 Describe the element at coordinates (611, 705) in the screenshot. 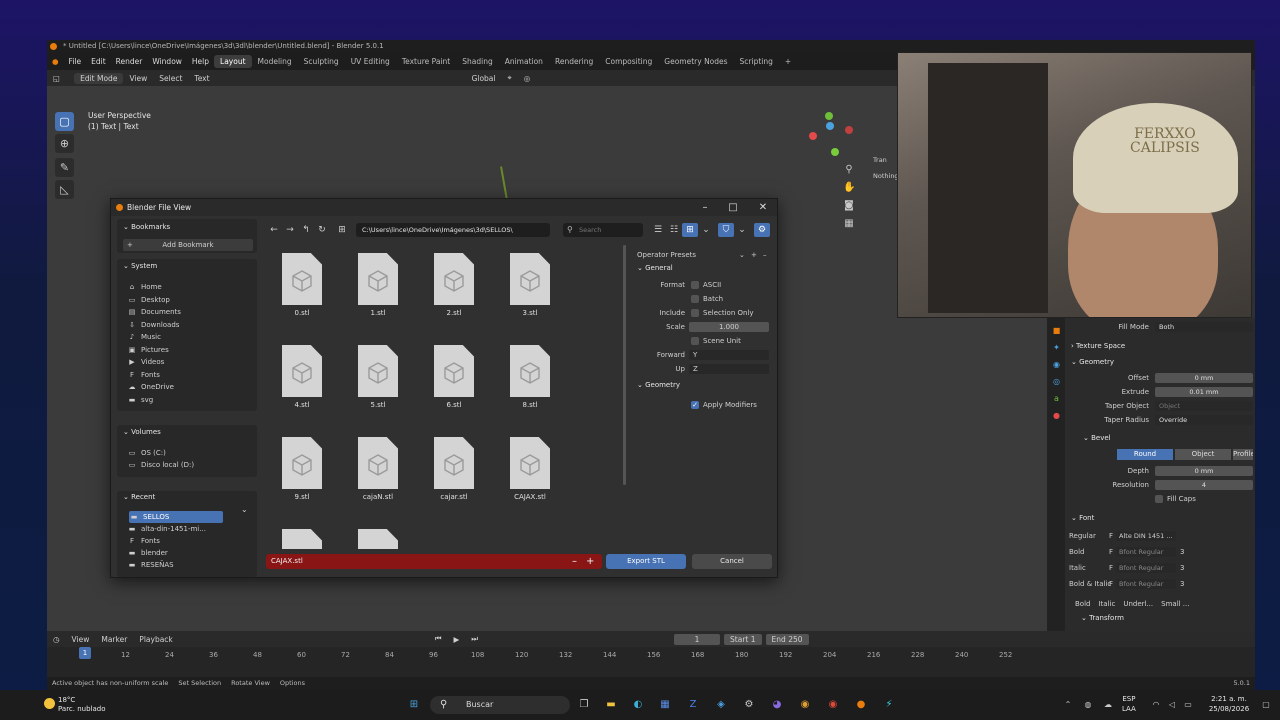

I see `file-explorer-icon: ▬` at that location.